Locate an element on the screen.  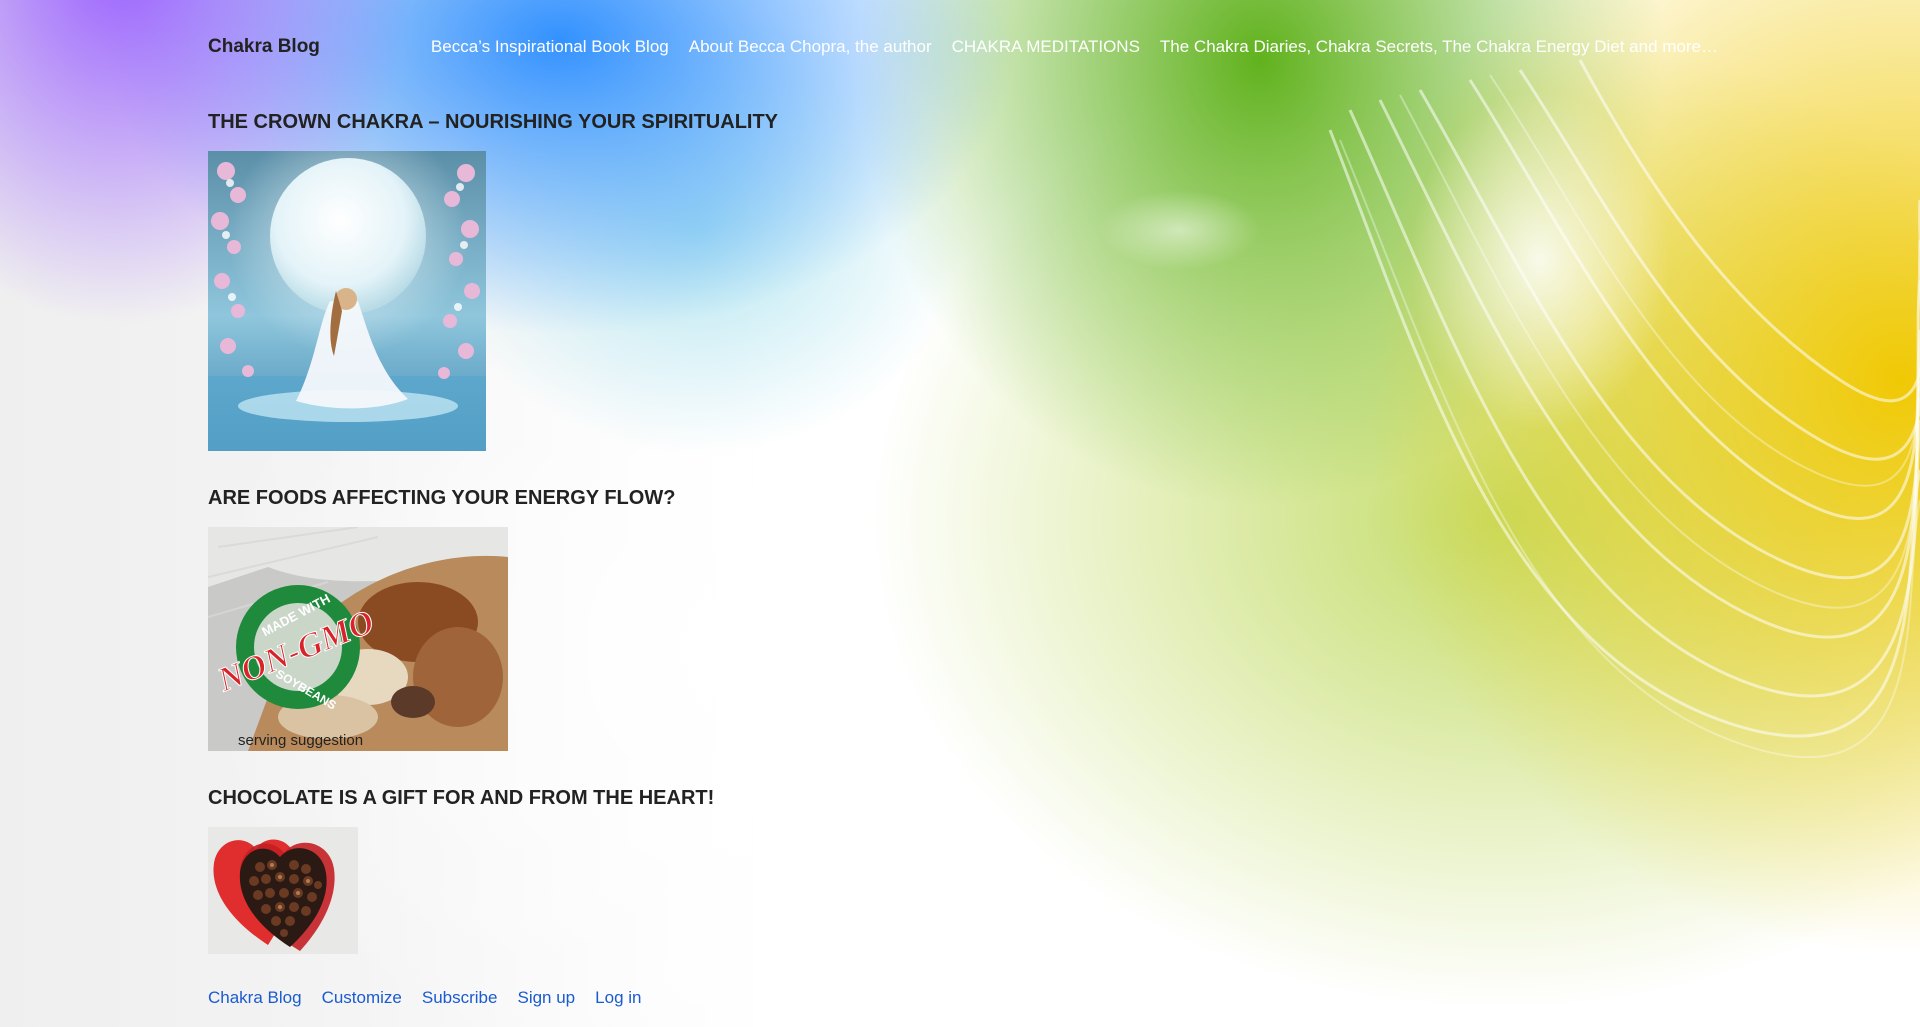
post-title-link: ARE FOODS AFFECTING YOUR ENERGY FLOW? is located at coordinates (441, 498).